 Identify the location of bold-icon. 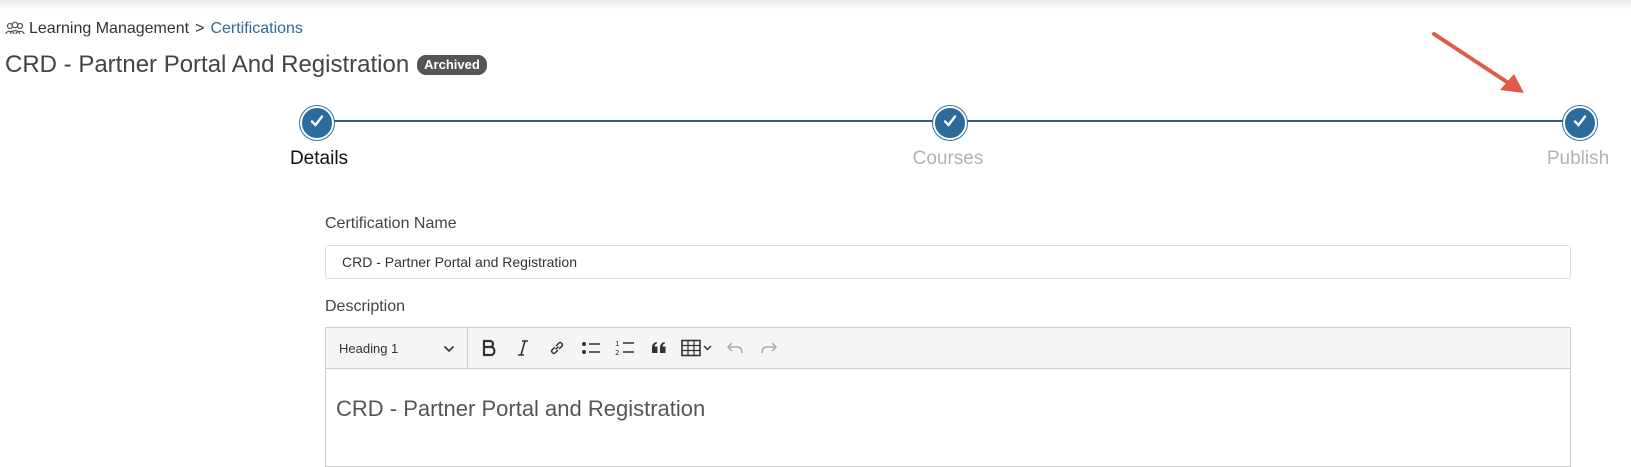
(489, 348).